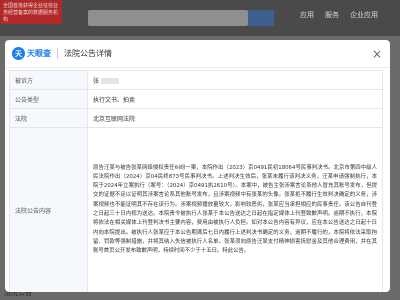  What do you see at coordinates (48, 80) in the screenshot?
I see `field-label-defendant: 被诉方` at bounding box center [48, 80].